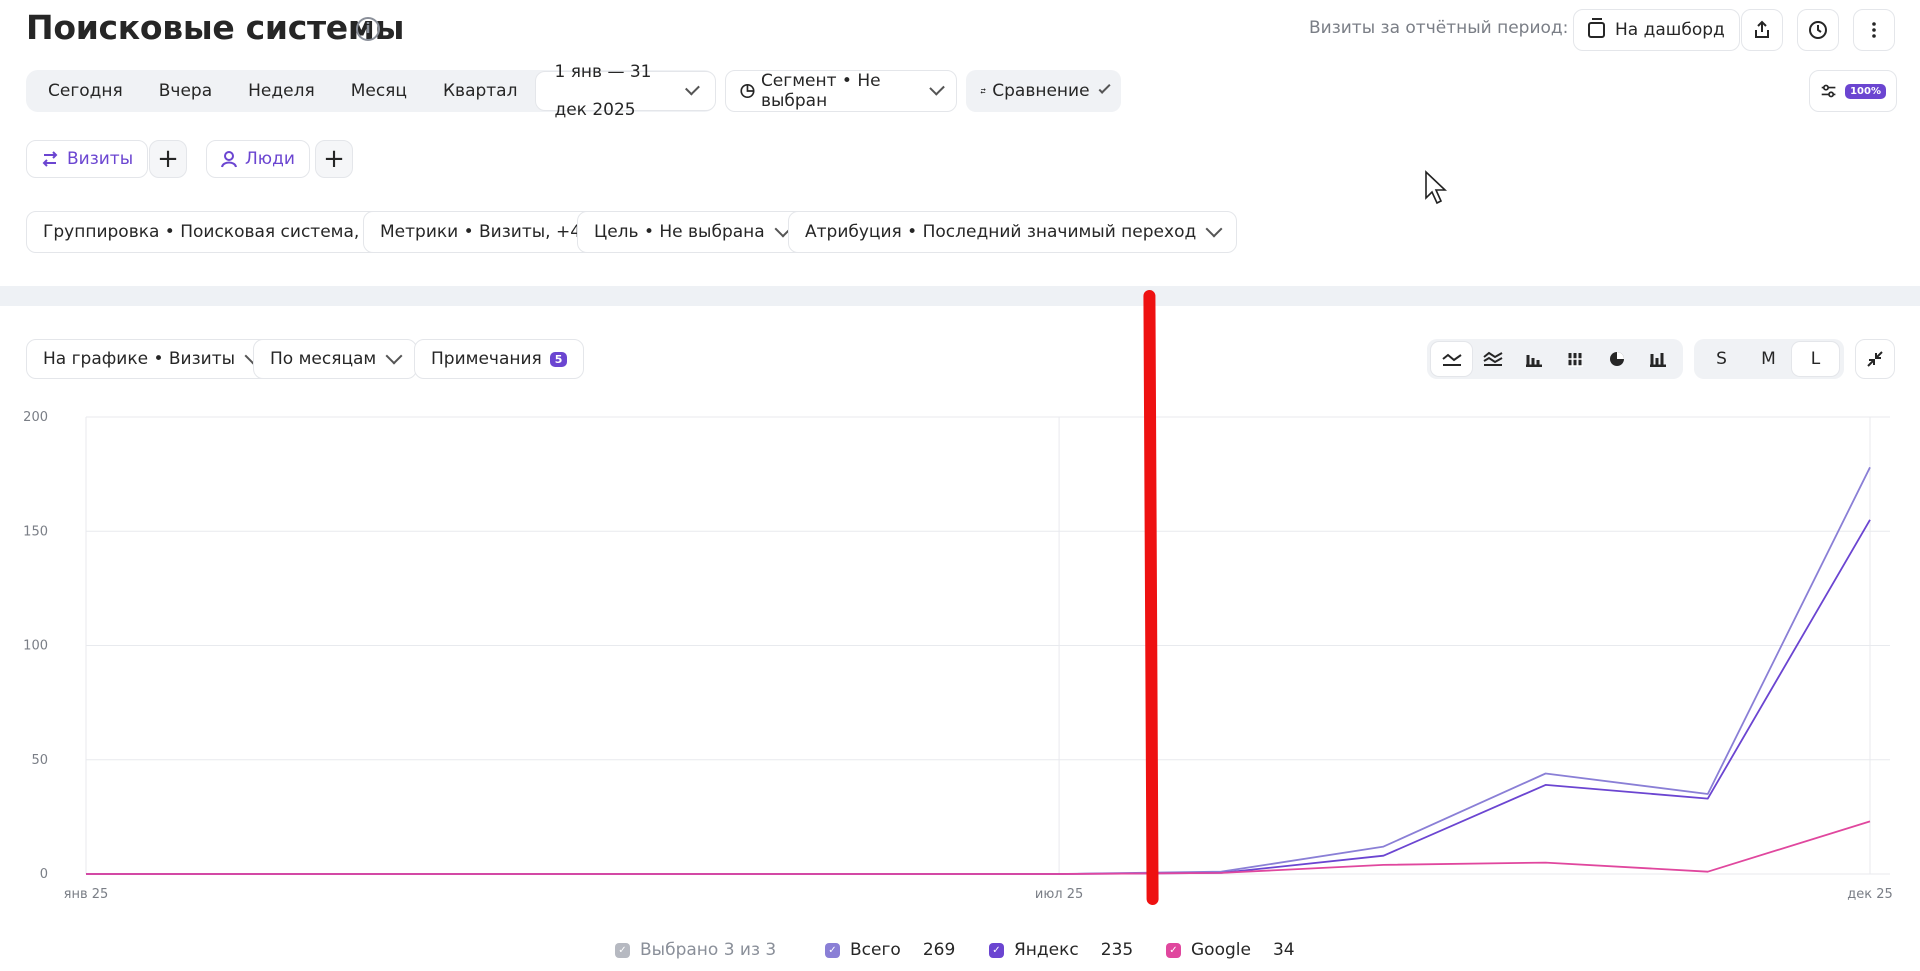  Describe the element at coordinates (1059, 894) in the screenshot. I see `x-tick-label: июл 25` at that location.